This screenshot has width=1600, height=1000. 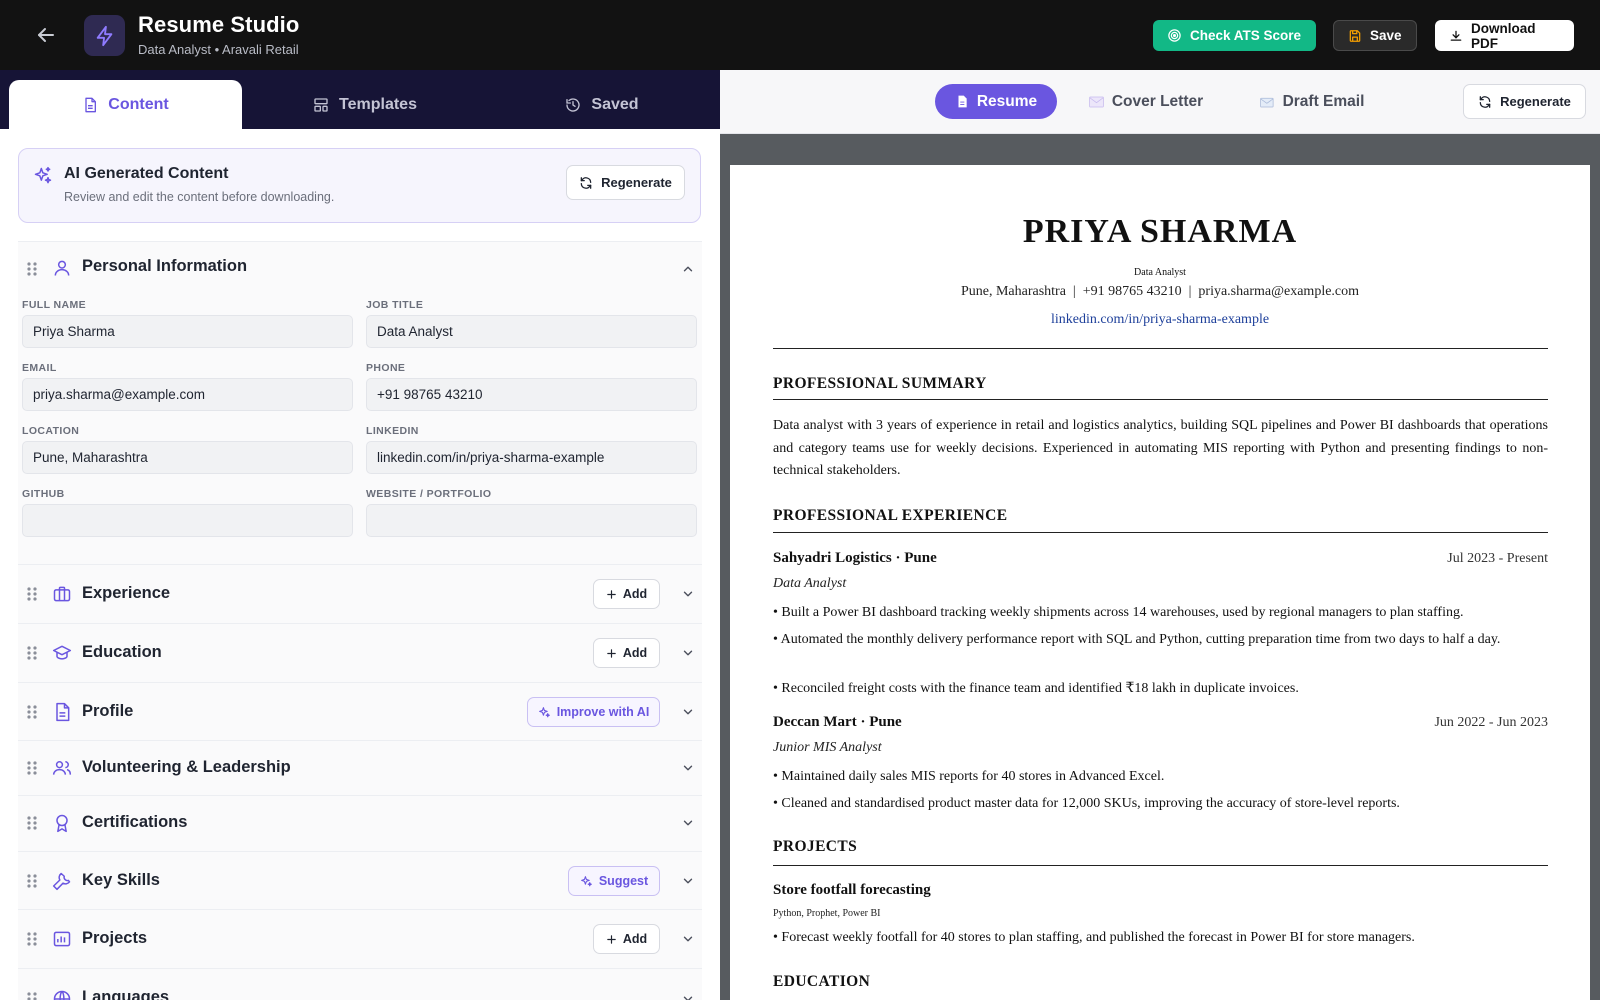 What do you see at coordinates (1456, 36) in the screenshot?
I see `download-icon` at bounding box center [1456, 36].